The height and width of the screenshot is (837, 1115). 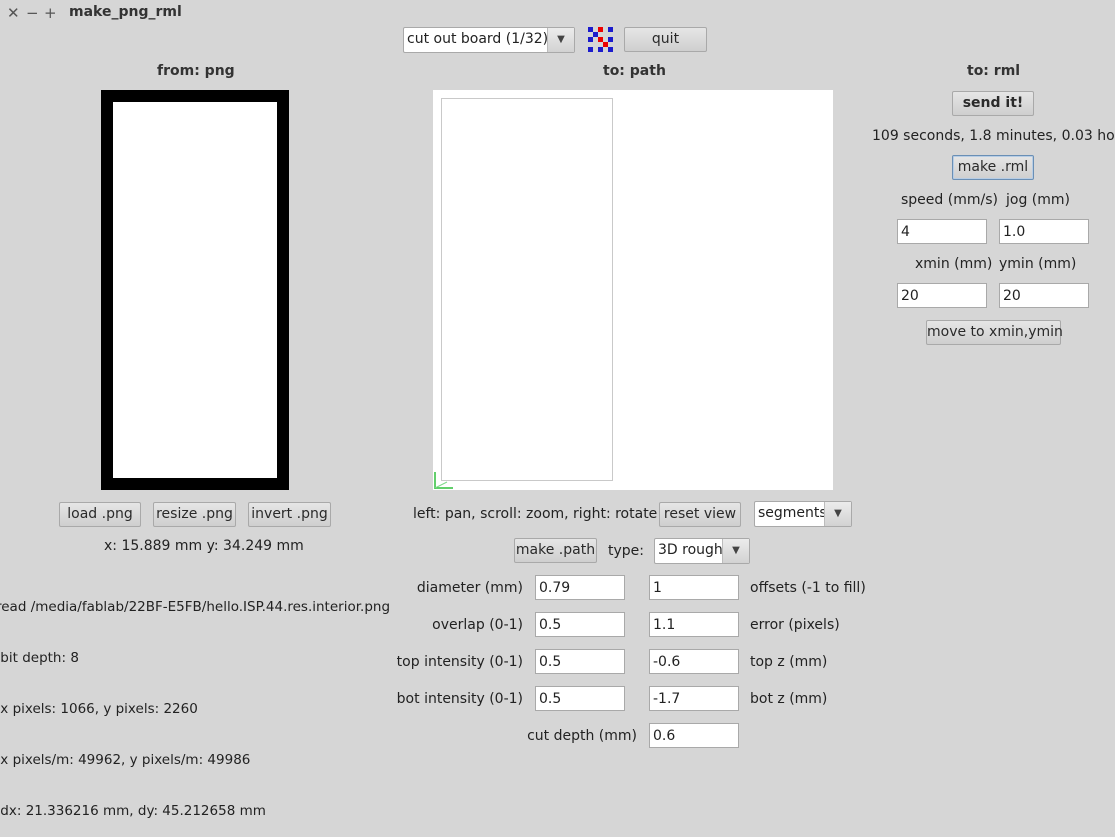 I want to click on window-title: make_png_rml, so click(x=125, y=12).